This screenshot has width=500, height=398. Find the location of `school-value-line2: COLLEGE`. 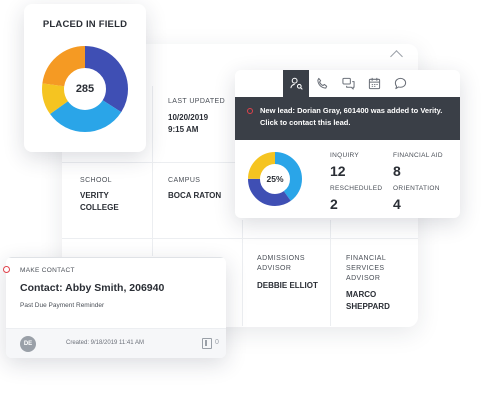

school-value-line2: COLLEGE is located at coordinates (99, 207).